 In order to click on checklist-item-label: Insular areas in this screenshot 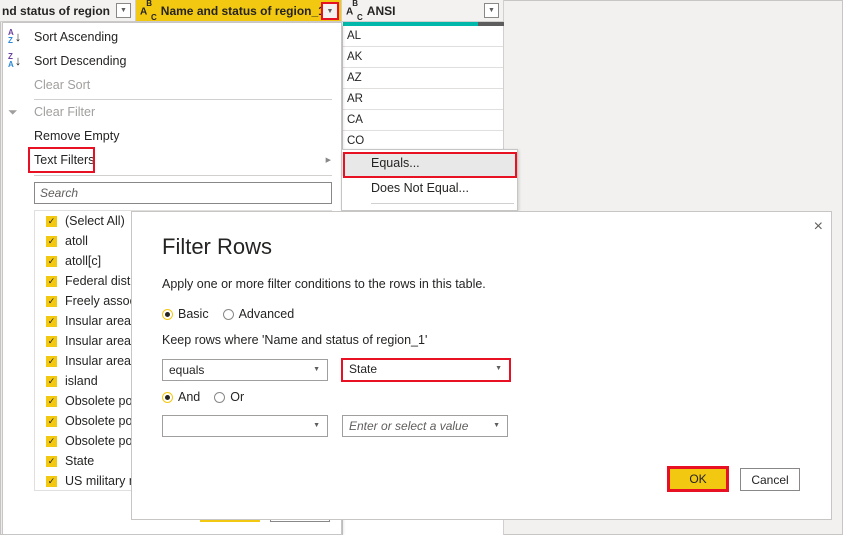, I will do `click(101, 361)`.